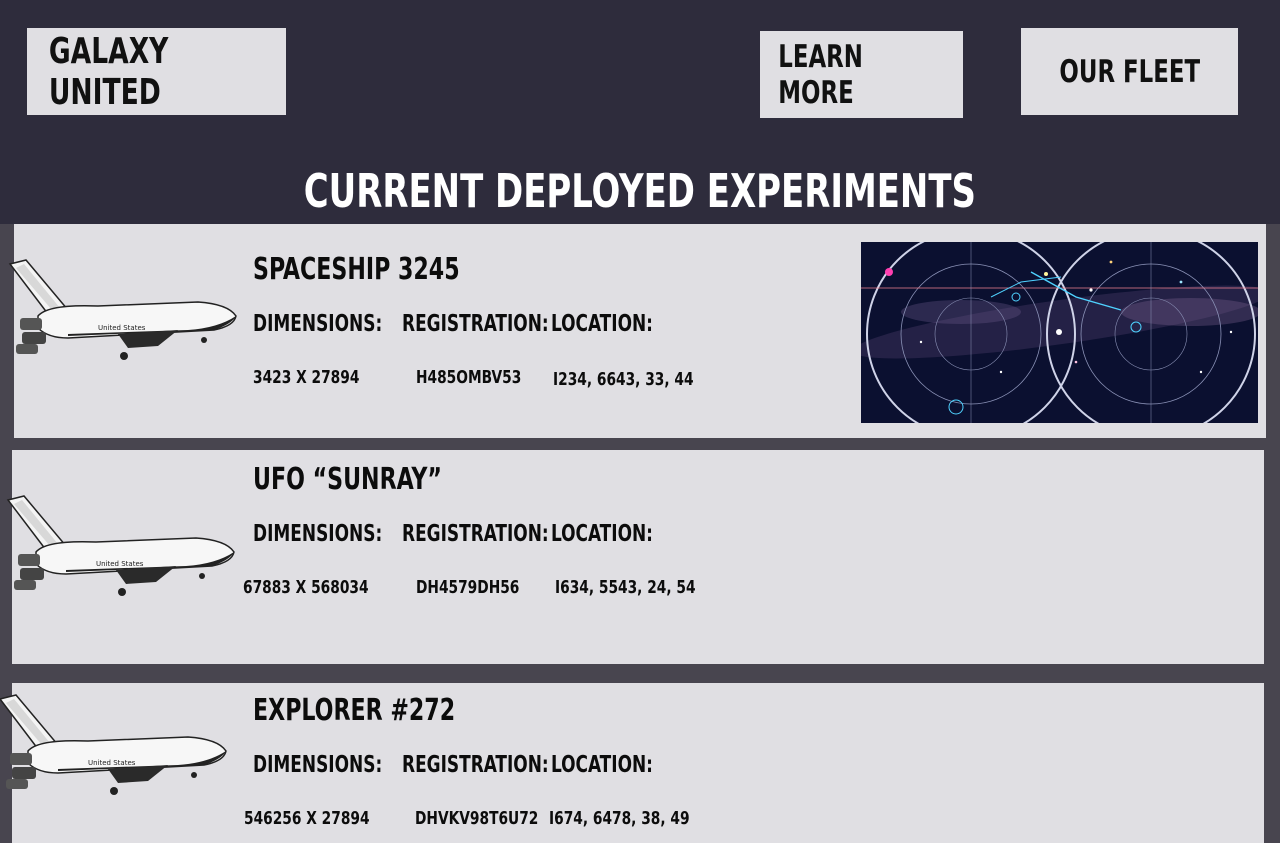 The width and height of the screenshot is (1280, 843). Describe the element at coordinates (477, 818) in the screenshot. I see `registration-value: DHVKV98T6U72` at that location.